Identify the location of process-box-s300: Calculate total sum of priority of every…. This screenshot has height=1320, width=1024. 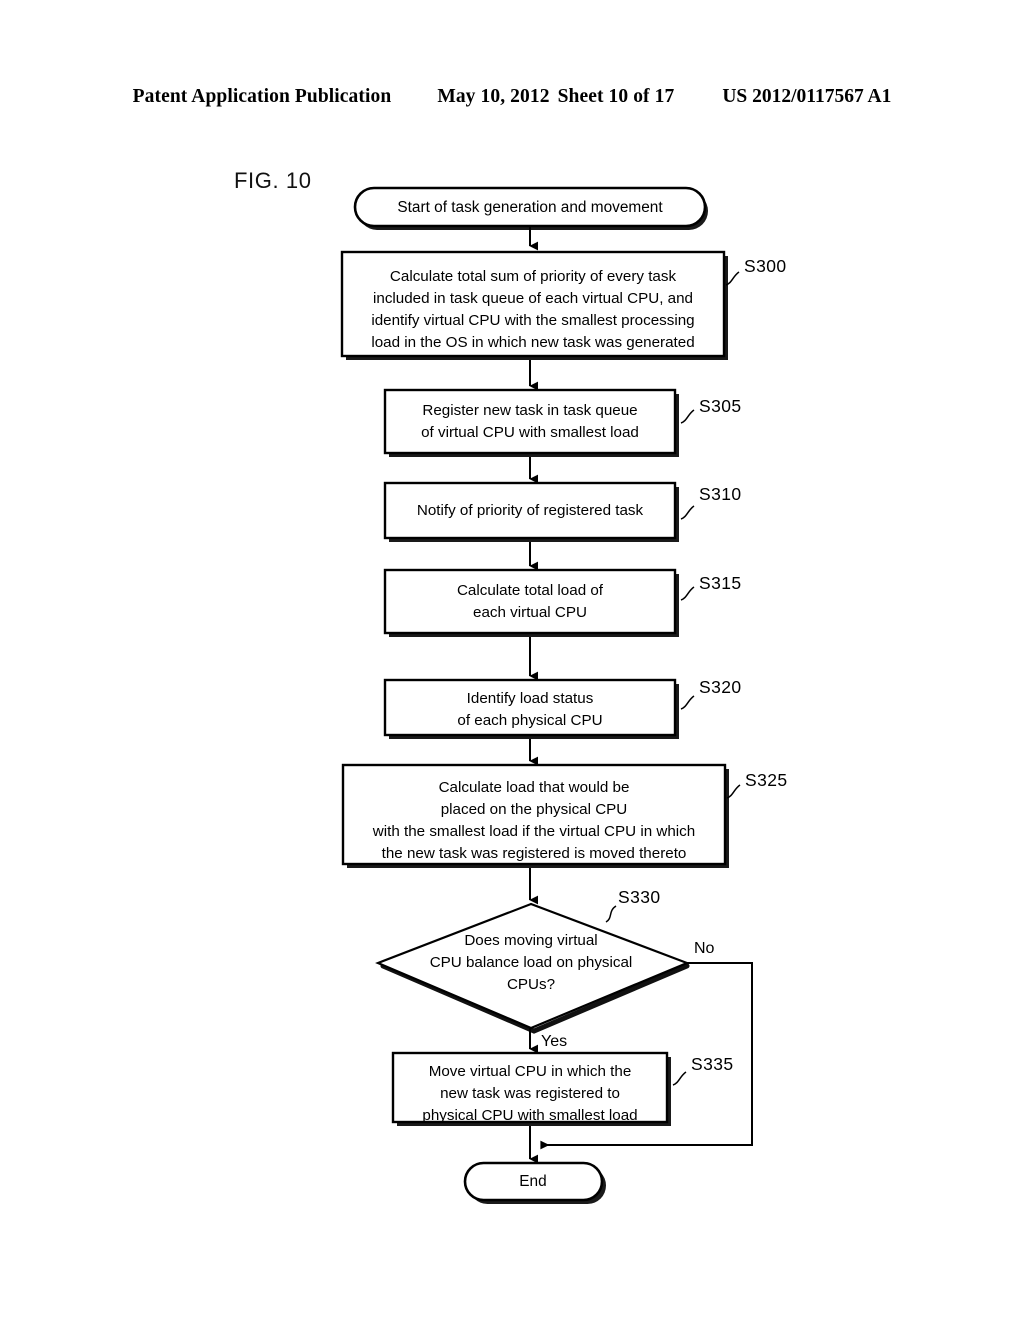
(534, 305).